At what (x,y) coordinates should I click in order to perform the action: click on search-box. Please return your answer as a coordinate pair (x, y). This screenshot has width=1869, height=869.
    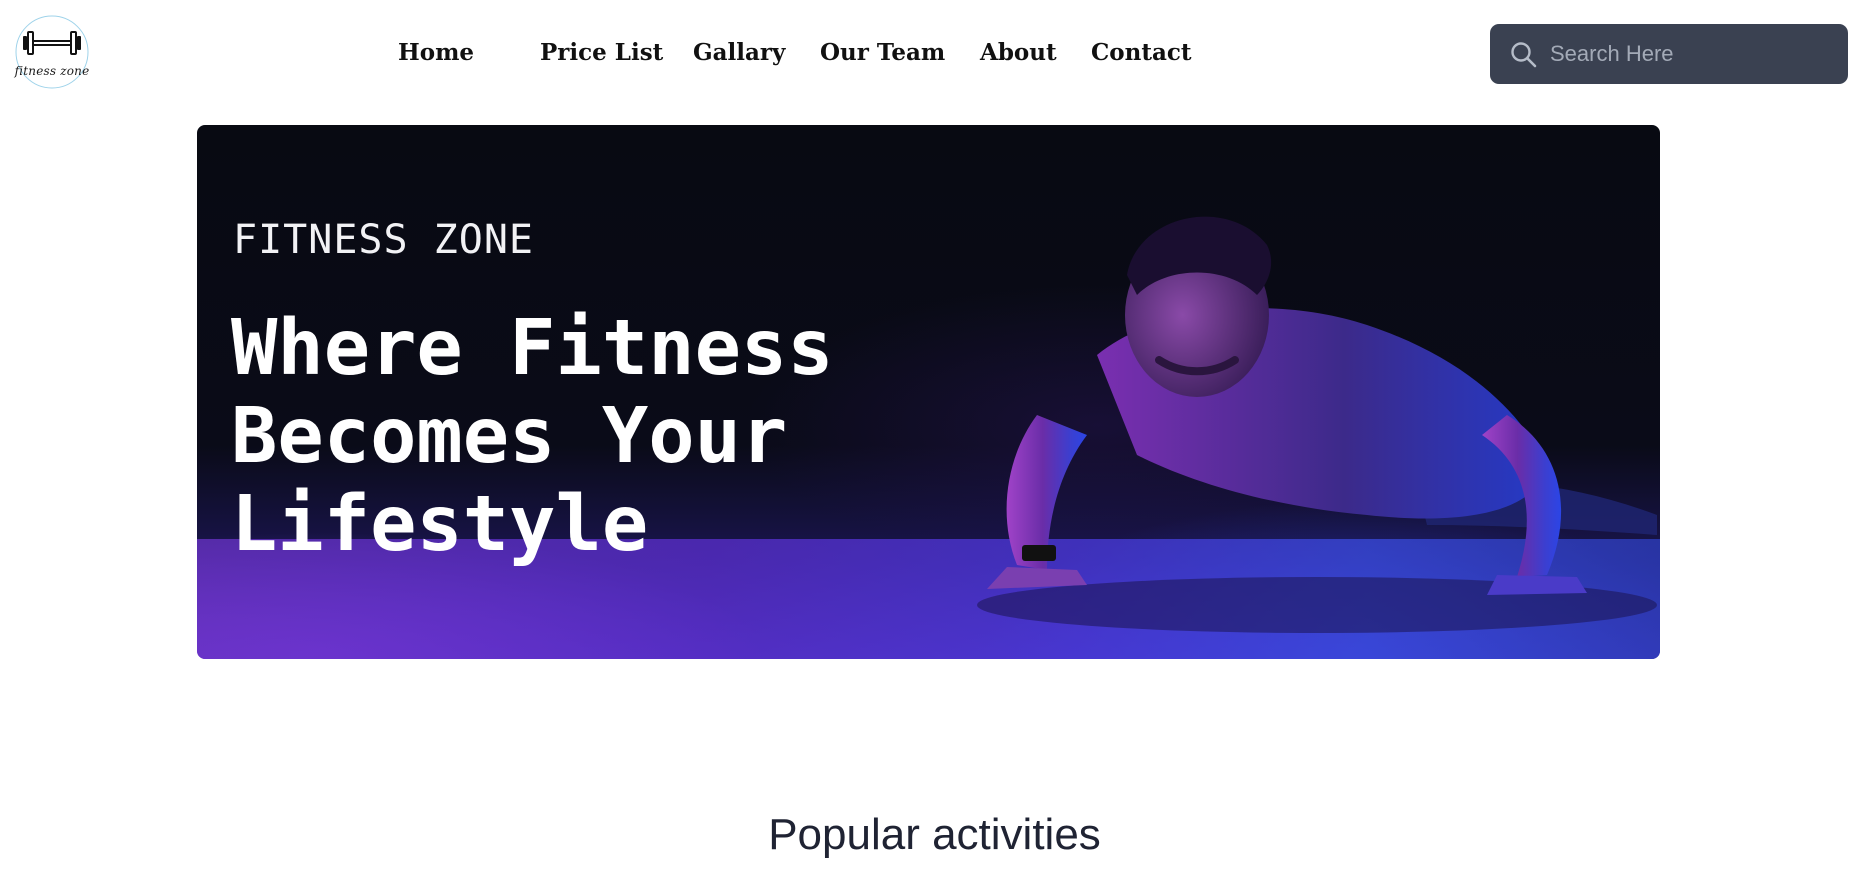
    Looking at the image, I should click on (1669, 54).